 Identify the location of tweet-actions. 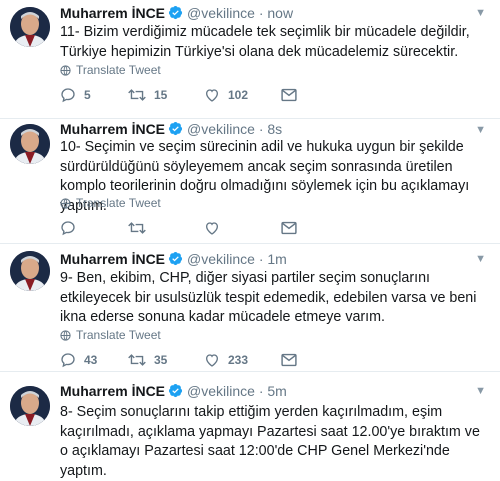
(182, 228).